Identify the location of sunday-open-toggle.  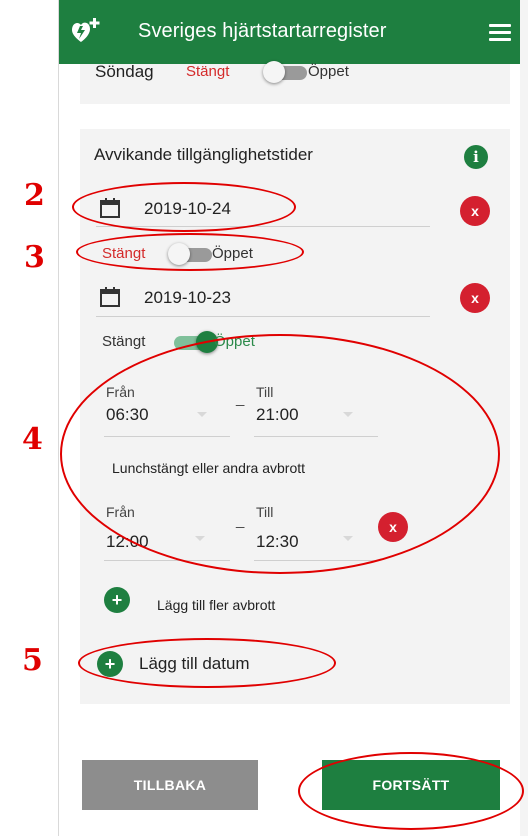
(287, 72).